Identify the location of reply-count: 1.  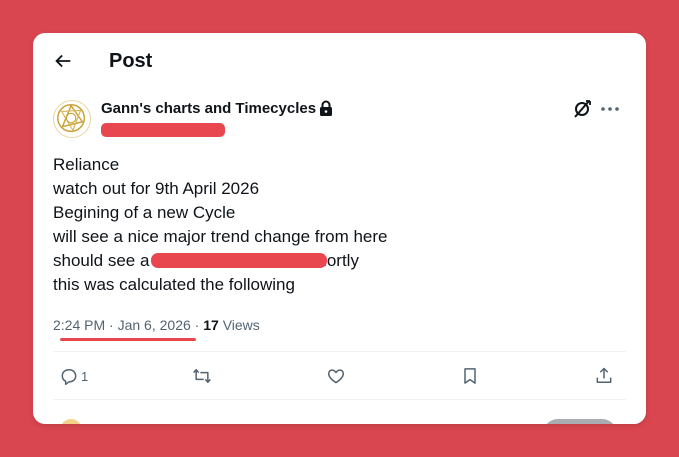
(85, 376).